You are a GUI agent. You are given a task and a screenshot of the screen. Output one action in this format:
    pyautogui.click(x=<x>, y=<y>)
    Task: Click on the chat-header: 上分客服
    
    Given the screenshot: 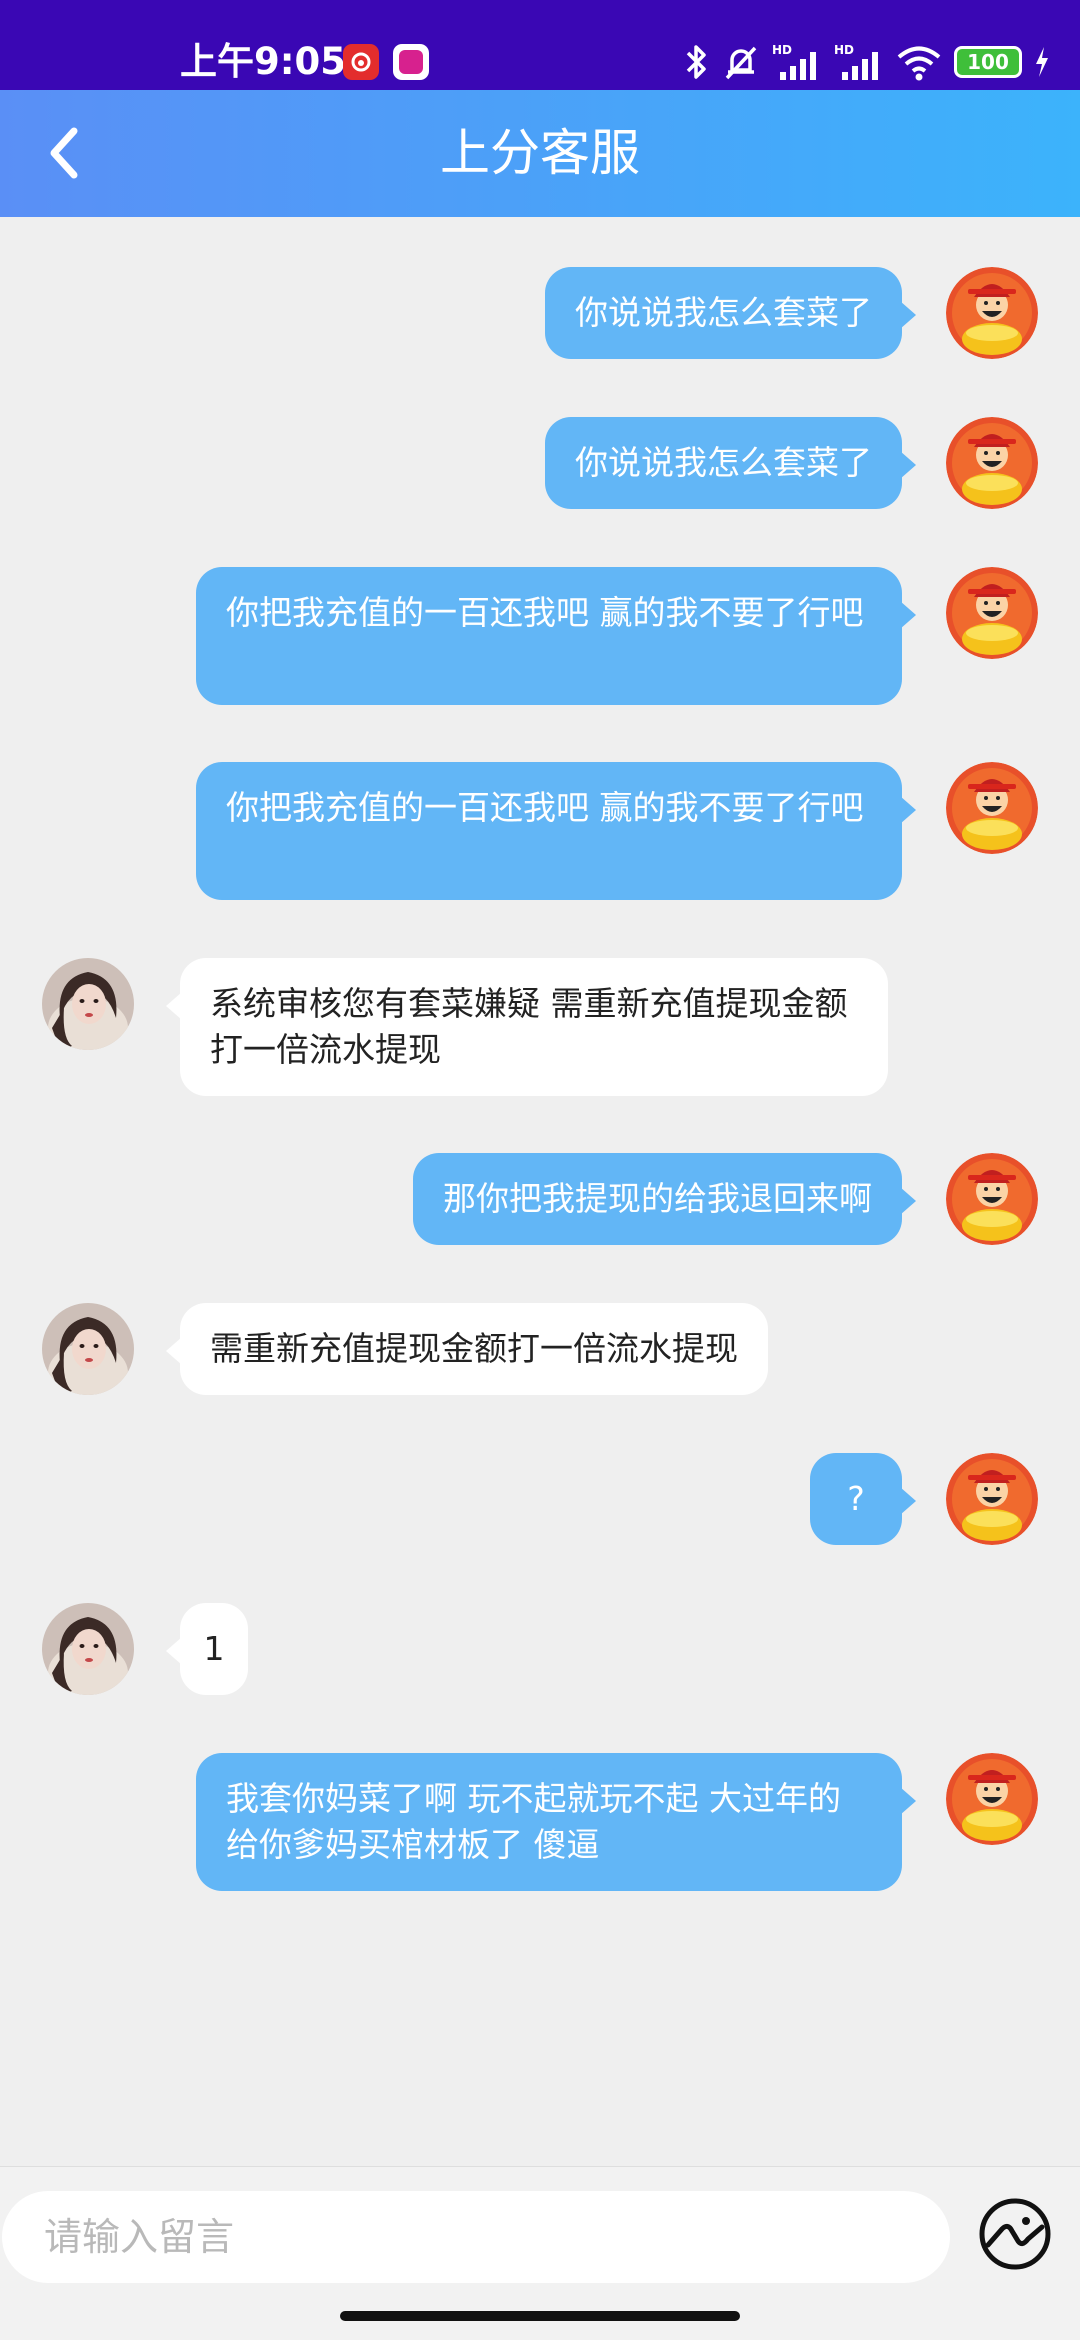 What is the action you would take?
    pyautogui.click(x=540, y=153)
    